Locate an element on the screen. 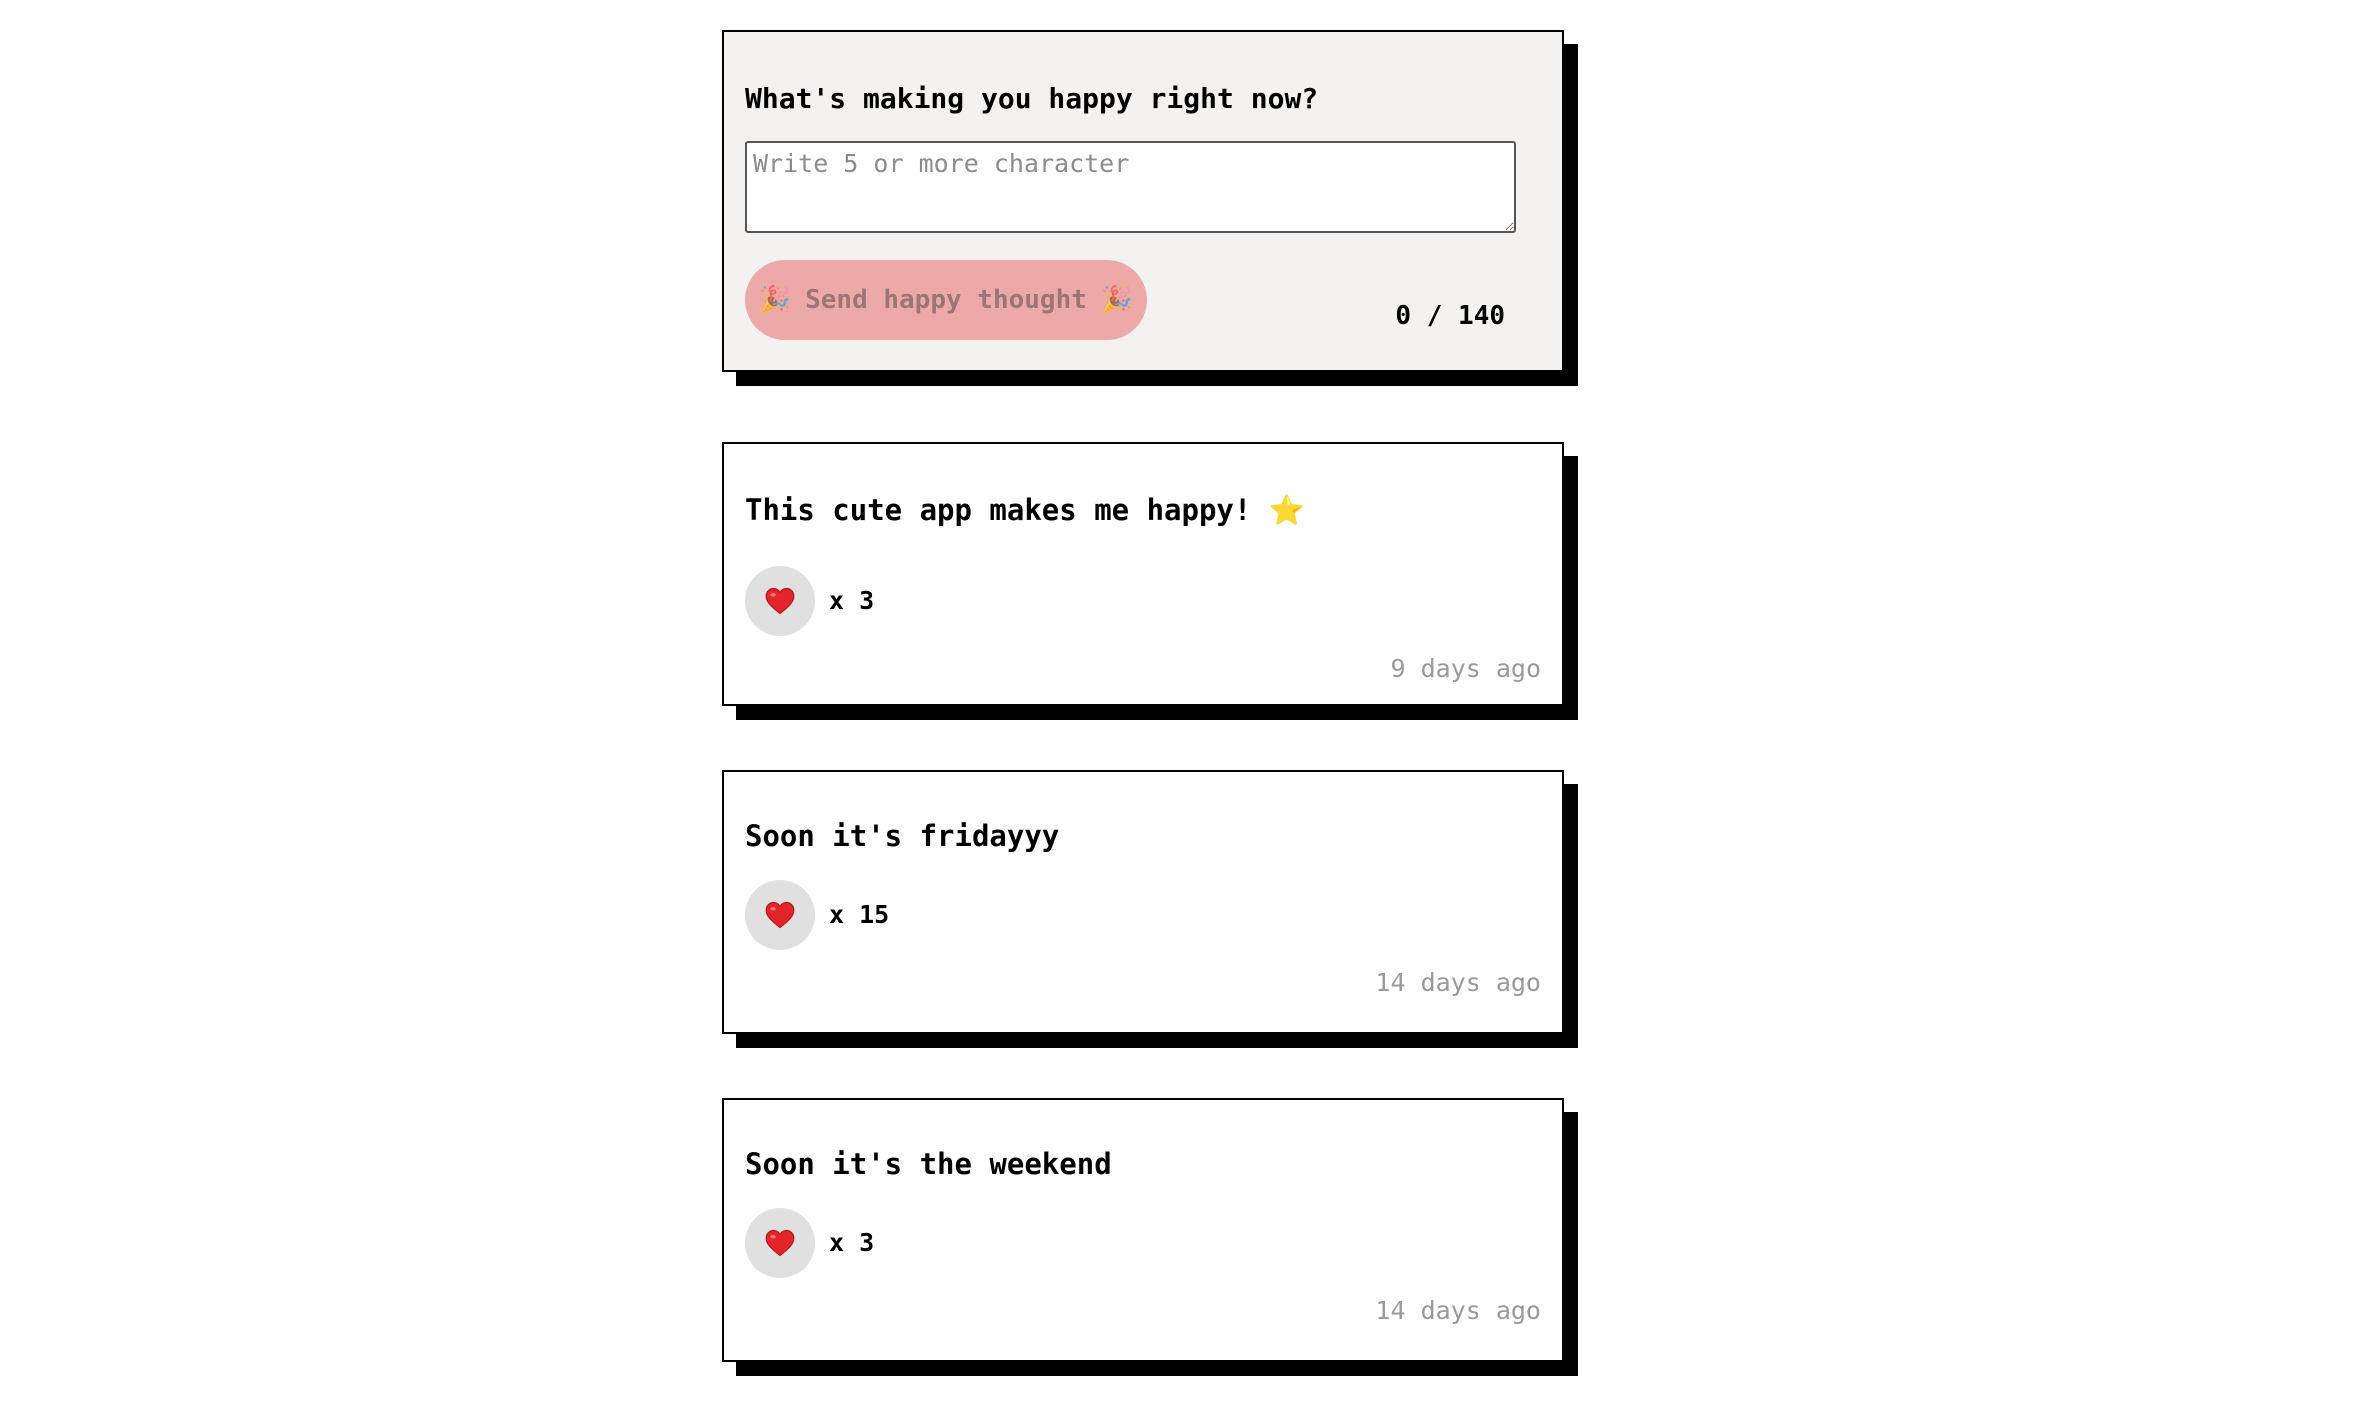  send-happy-thought-button: 🎉 Send happy thought 🎉 is located at coordinates (946, 300).